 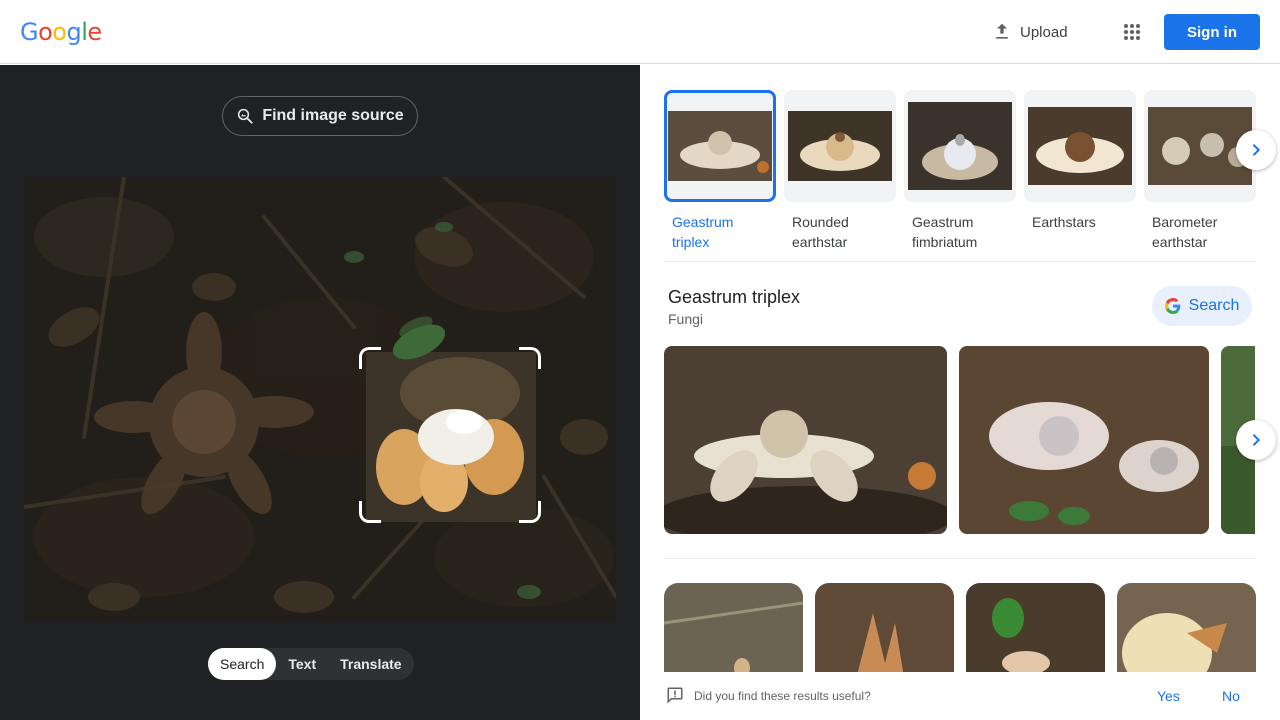 What do you see at coordinates (370, 664) in the screenshot?
I see `mode-translate-tab: Translate` at bounding box center [370, 664].